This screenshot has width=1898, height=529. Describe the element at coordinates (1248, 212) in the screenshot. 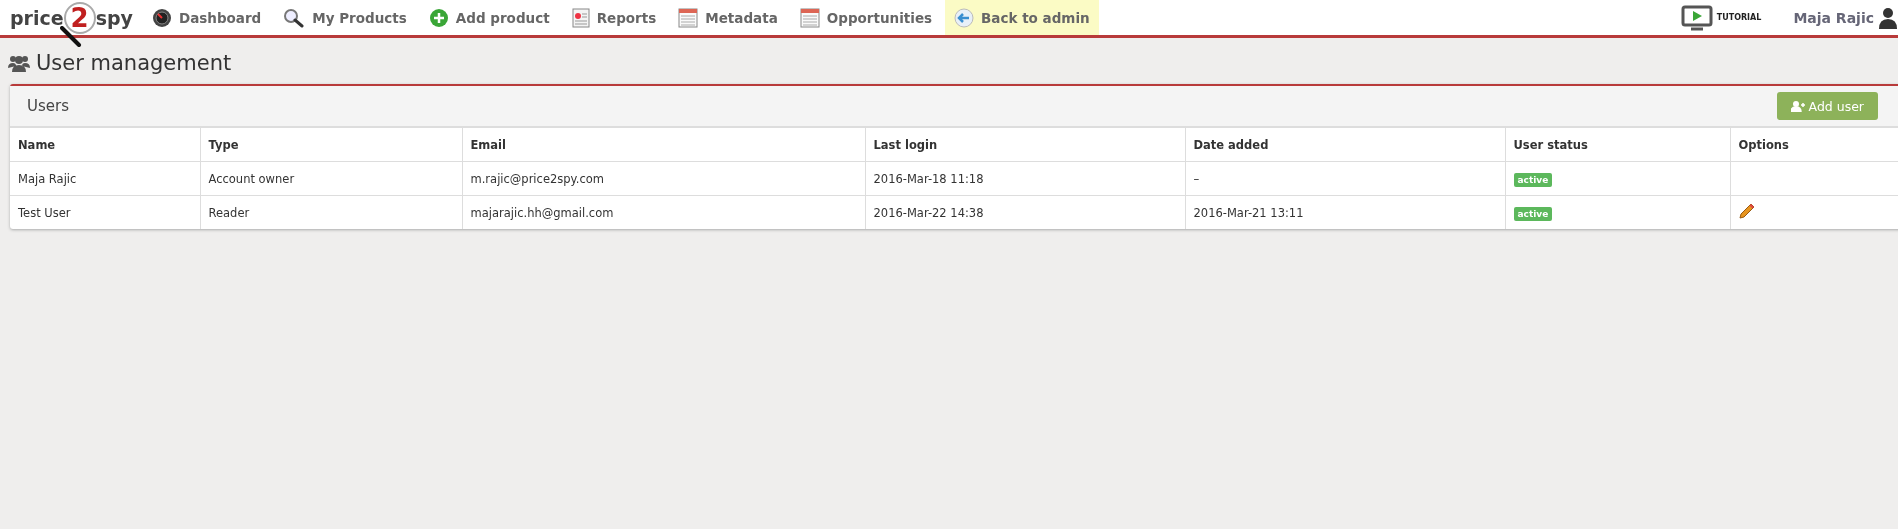

I see `table-cell: 2016-Mar-21 13:11` at that location.